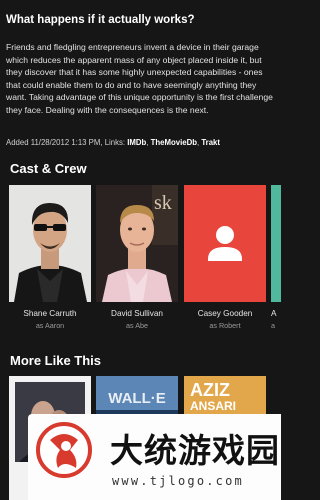  I want to click on contact-placeholder-icon, so click(225, 243).